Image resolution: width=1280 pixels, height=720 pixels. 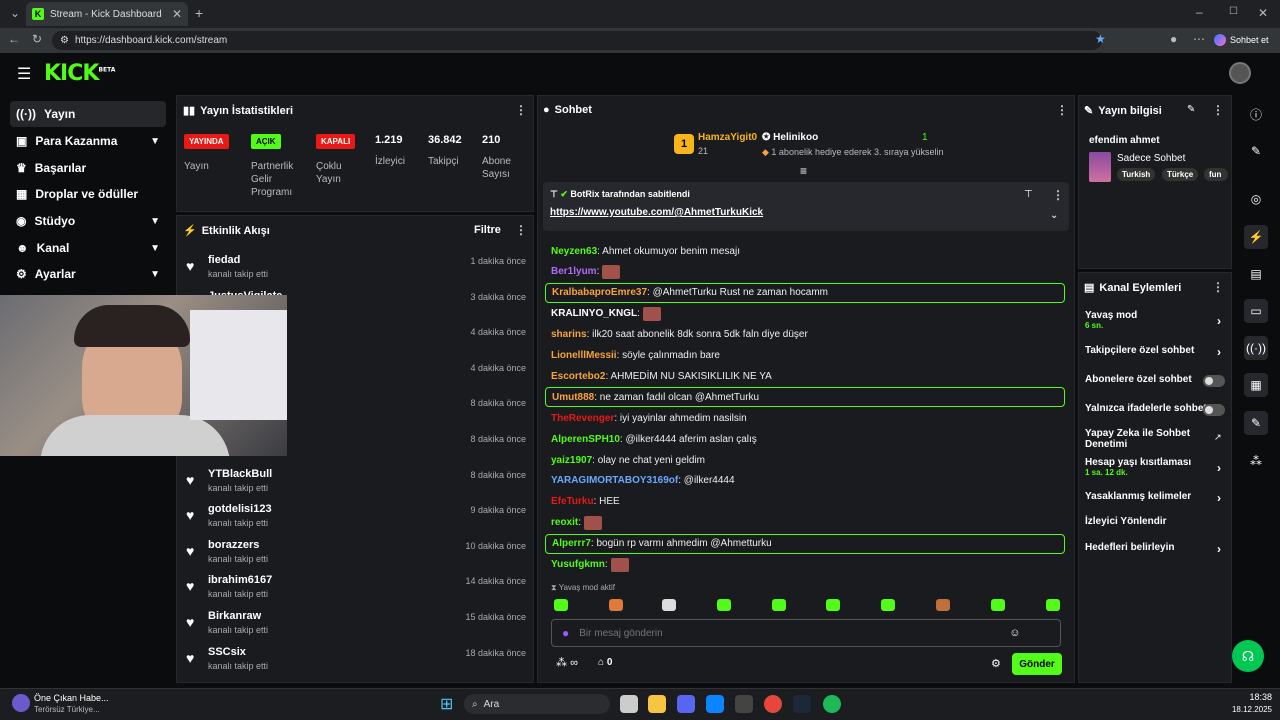 I want to click on emoji-icon: ☺, so click(x=1014, y=633).